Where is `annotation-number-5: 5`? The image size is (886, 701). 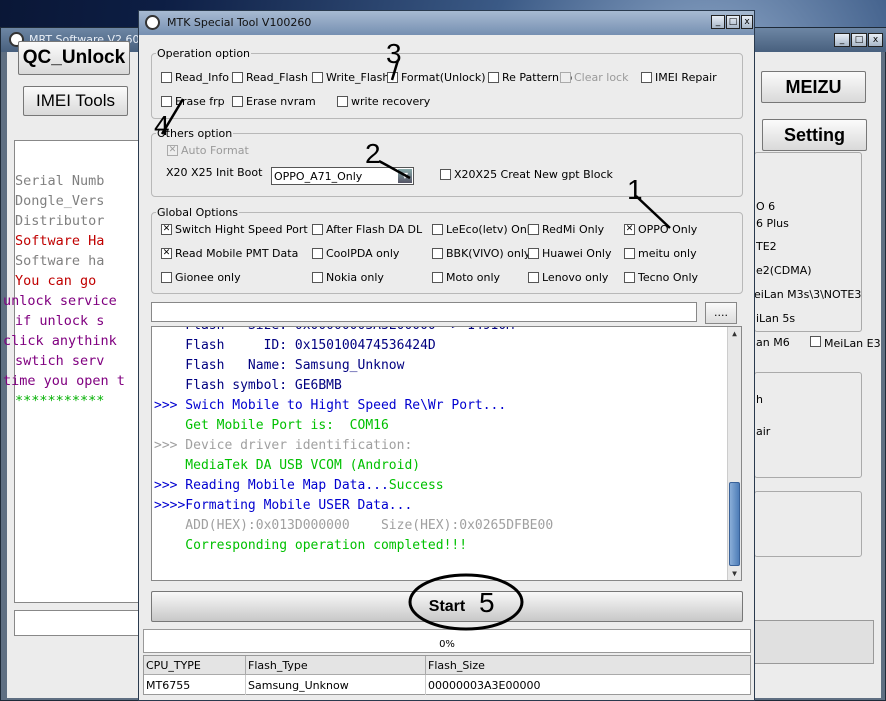
annotation-number-5: 5 is located at coordinates (487, 602).